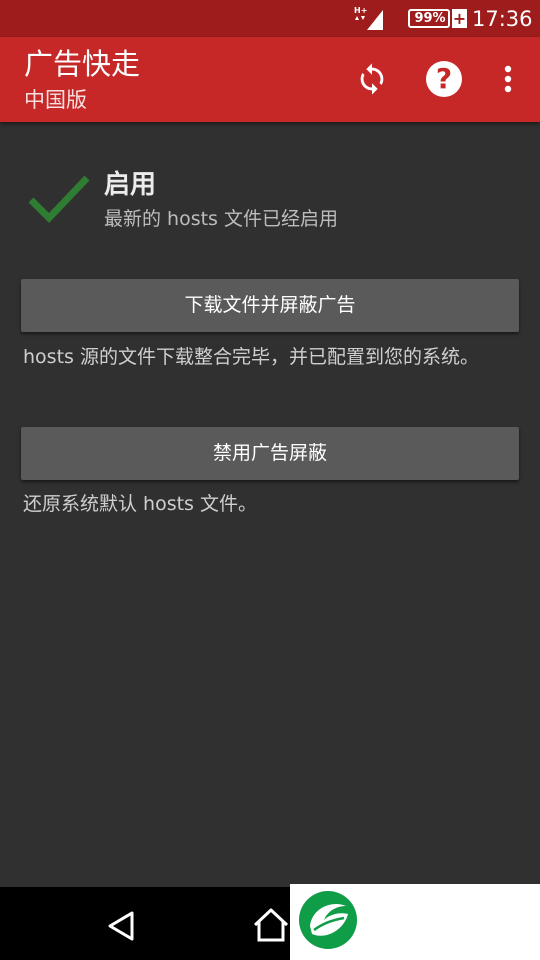  What do you see at coordinates (82, 64) in the screenshot?
I see `app-title: 广告快走` at bounding box center [82, 64].